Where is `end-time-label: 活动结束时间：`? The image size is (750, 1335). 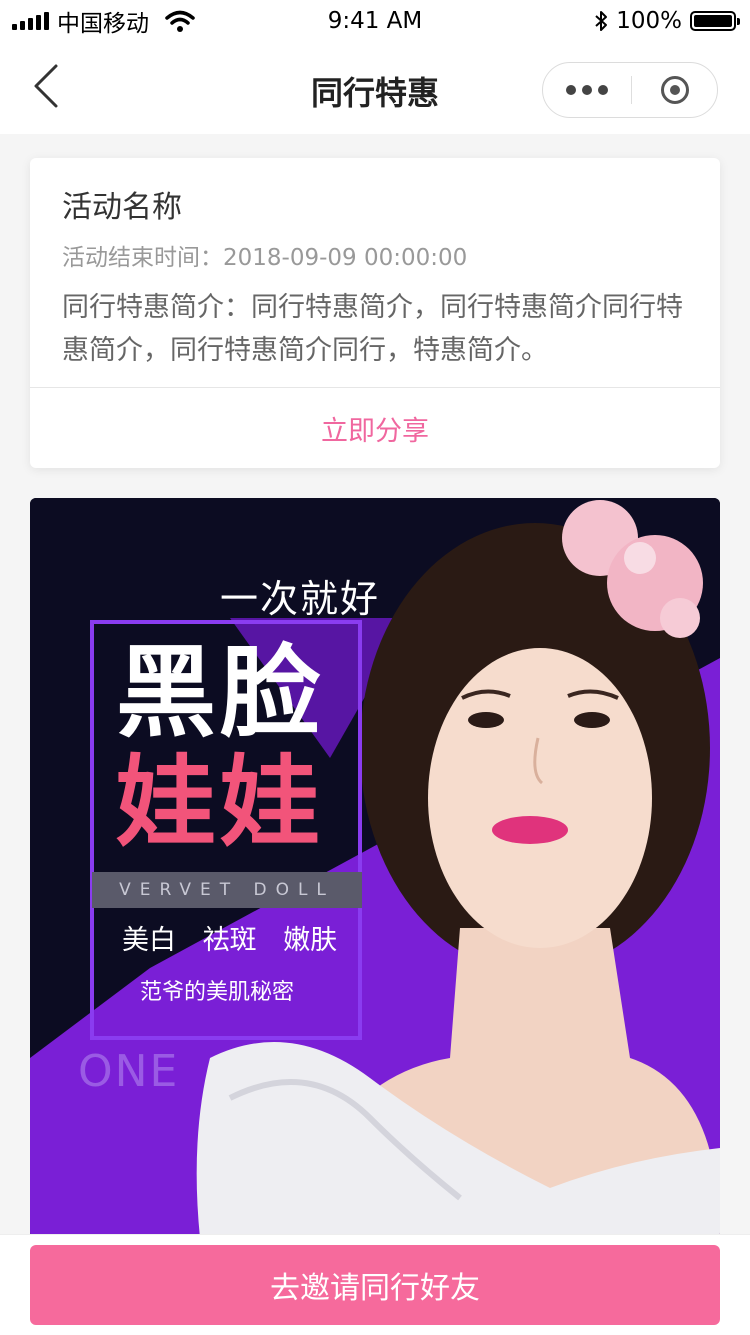 end-time-label: 活动结束时间： is located at coordinates (142, 258).